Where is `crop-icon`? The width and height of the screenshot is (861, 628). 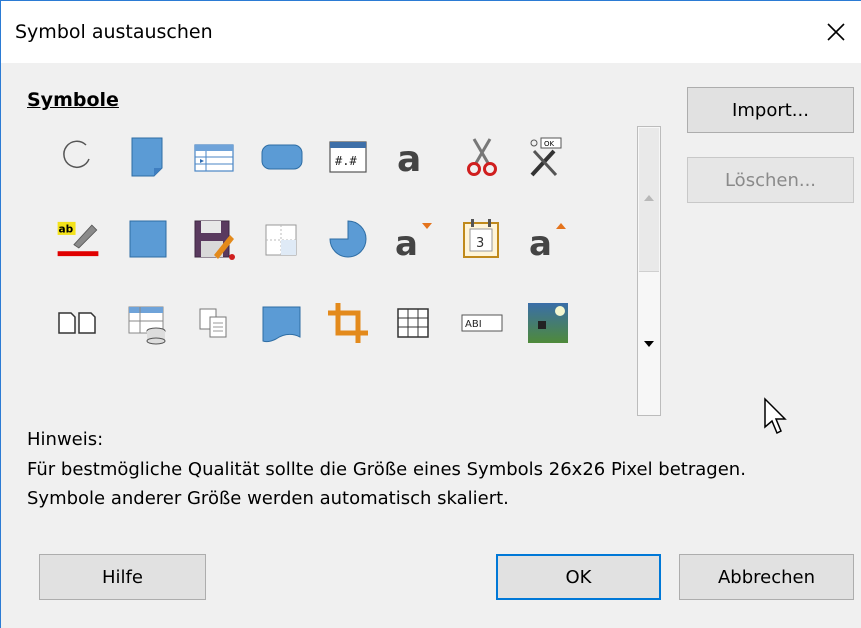
crop-icon is located at coordinates (348, 323).